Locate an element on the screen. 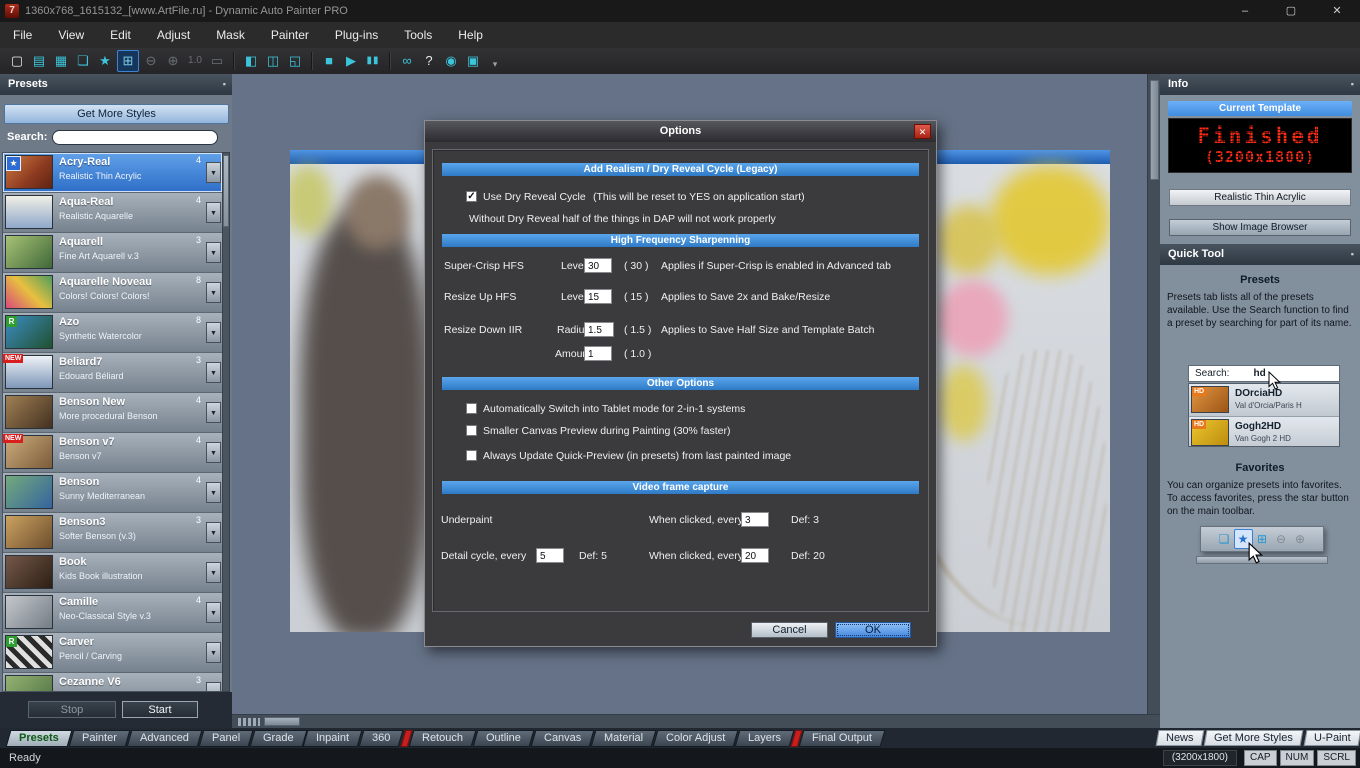 Image resolution: width=1360 pixels, height=768 pixels. preset-list-scrollbar is located at coordinates (226, 422).